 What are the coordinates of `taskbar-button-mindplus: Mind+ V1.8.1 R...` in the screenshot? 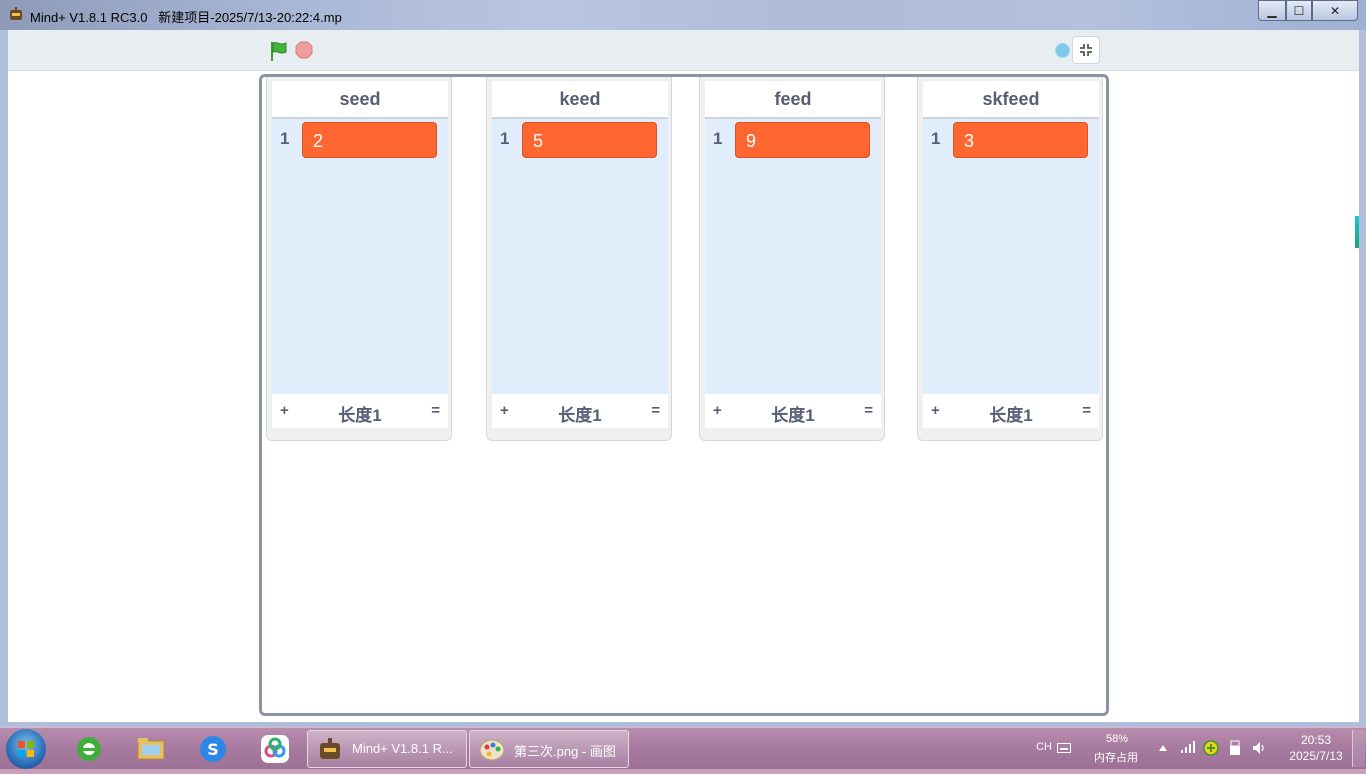 It's located at (387, 749).